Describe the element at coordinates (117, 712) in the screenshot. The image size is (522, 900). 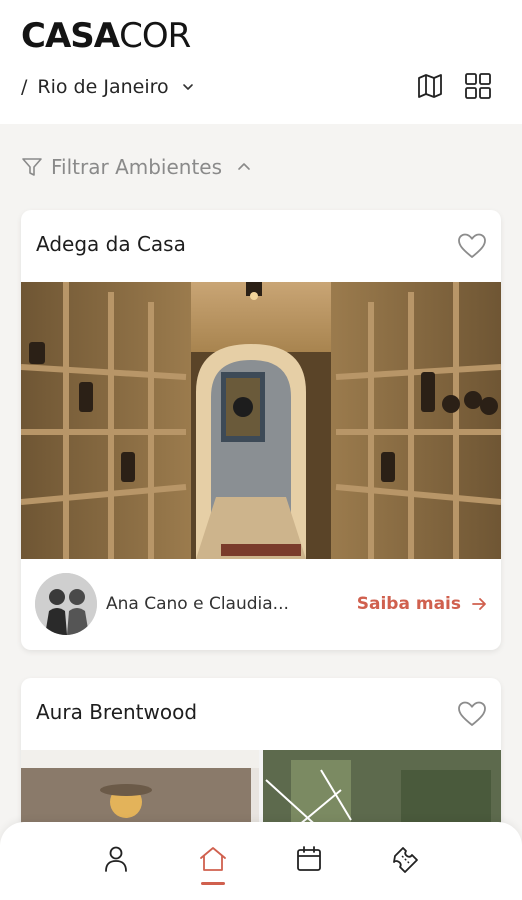
I see `ambiente-title: Aura Brentwood` at that location.